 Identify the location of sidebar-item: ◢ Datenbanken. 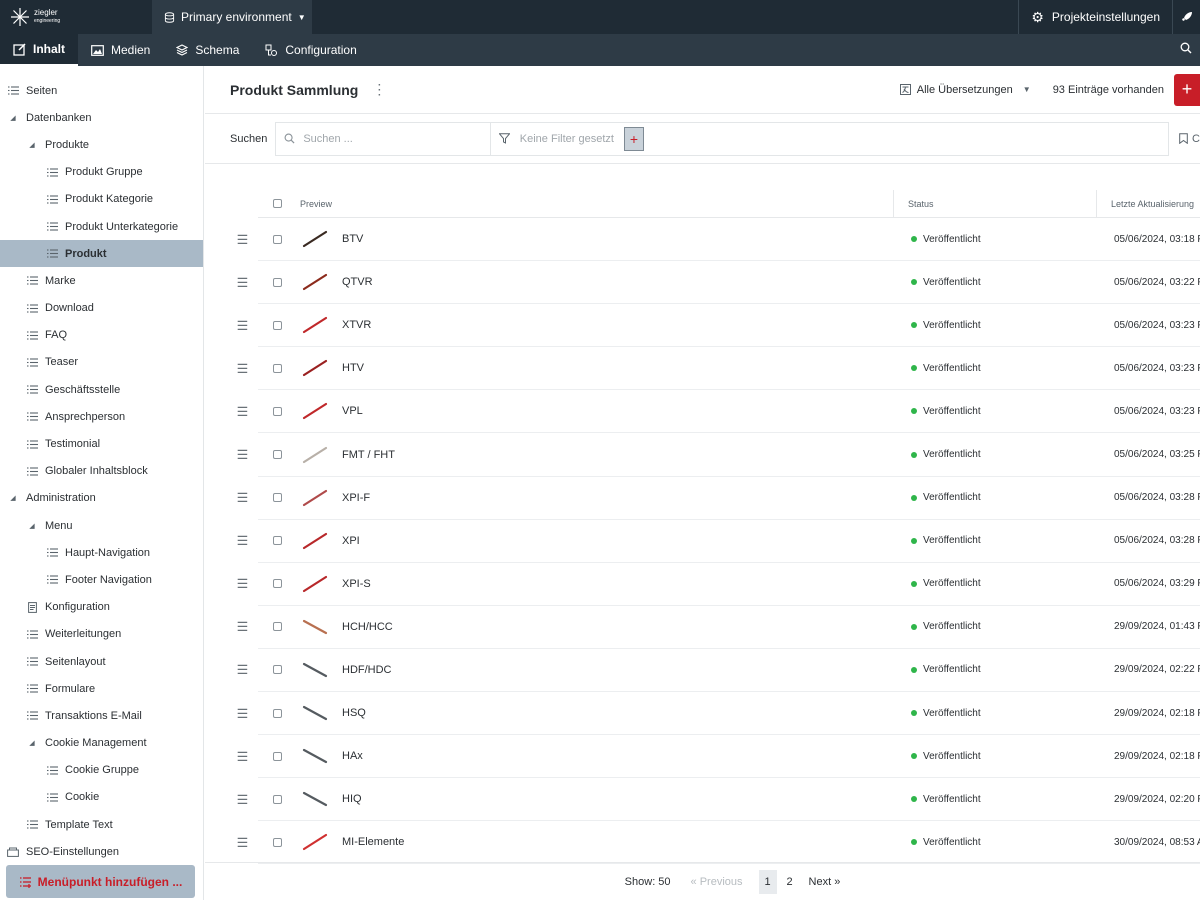
(101, 117).